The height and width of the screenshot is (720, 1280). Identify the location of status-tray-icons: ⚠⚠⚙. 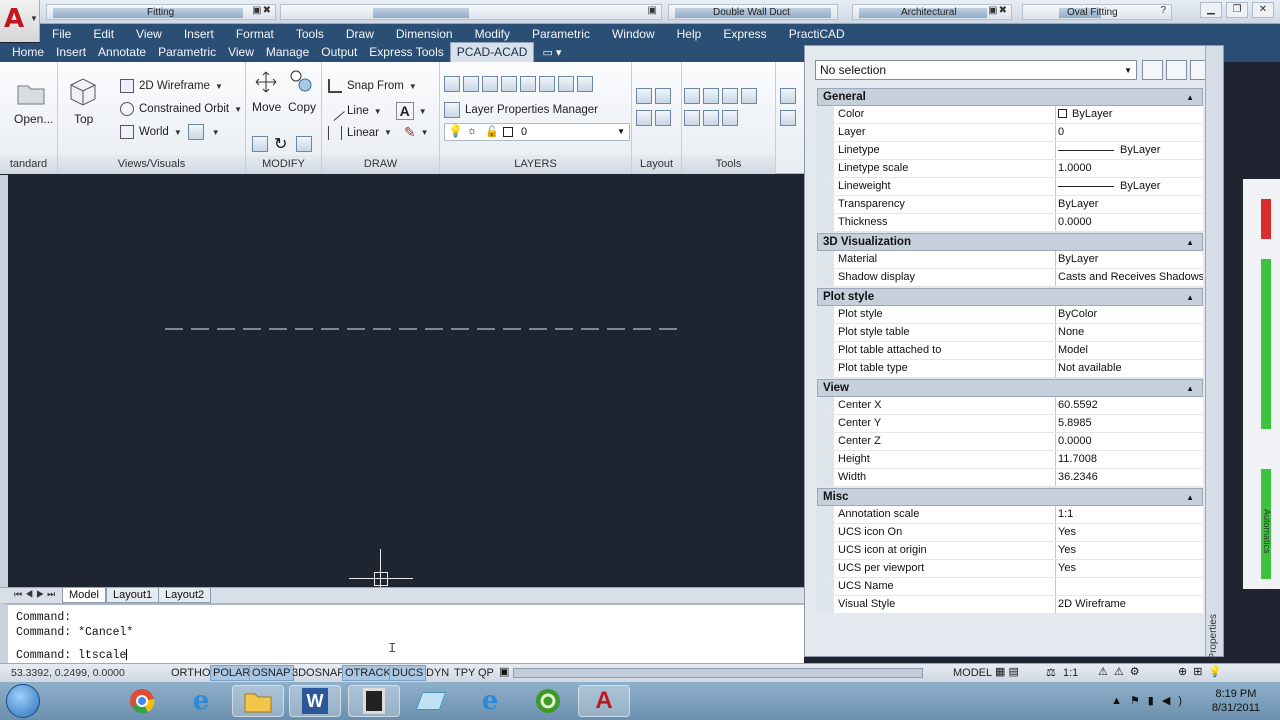
(1122, 671).